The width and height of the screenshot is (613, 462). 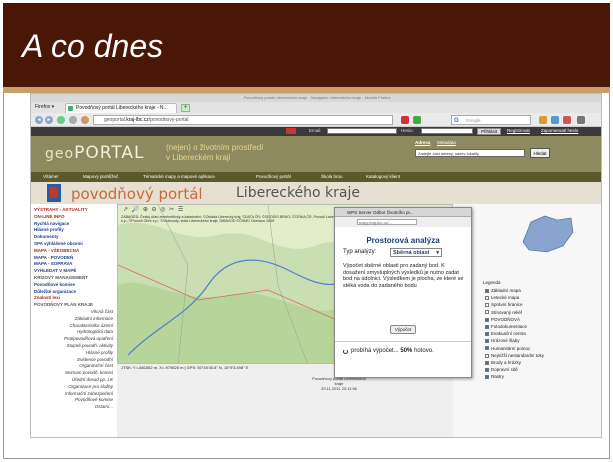 I want to click on left-nav-item: Protipovodňová opatření, so click(x=75, y=338).